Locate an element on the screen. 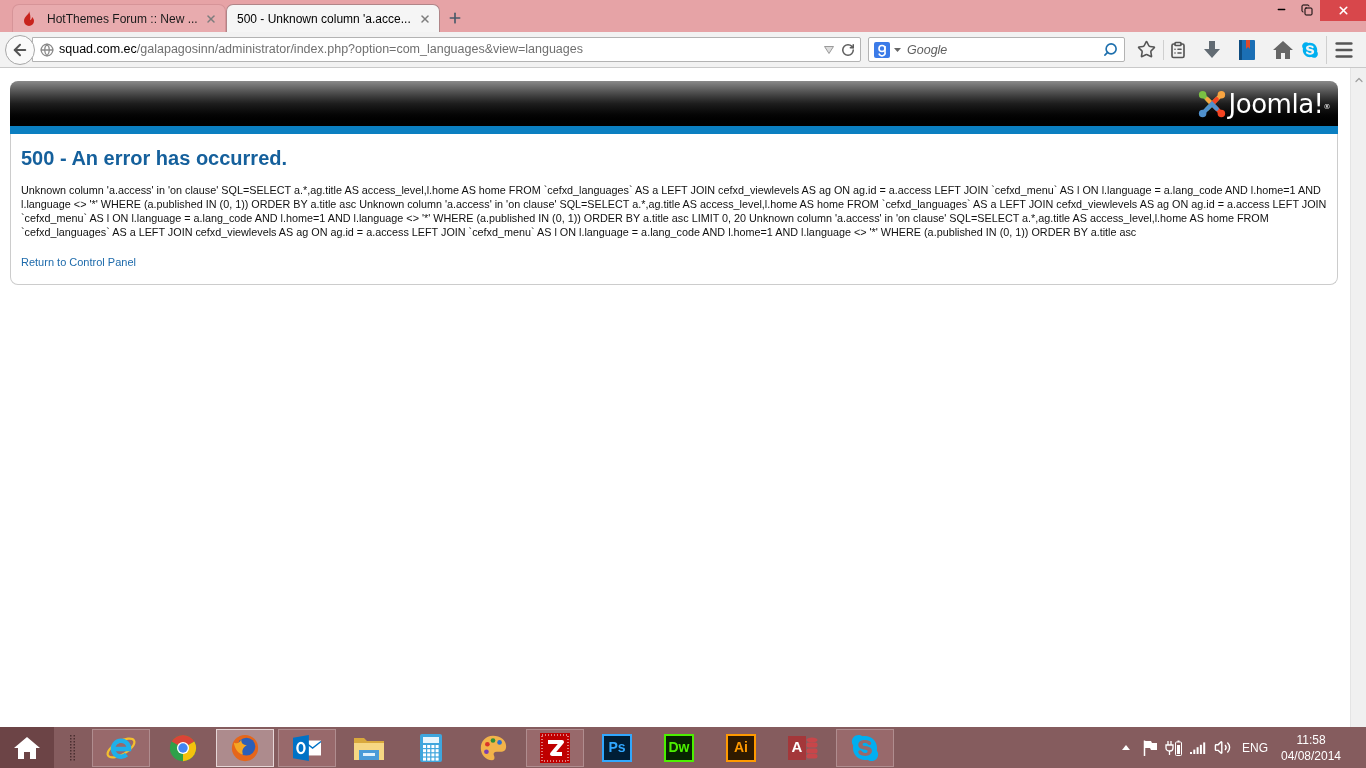 The width and height of the screenshot is (1366, 768). clock-date: 04/08/2014 is located at coordinates (1311, 755).